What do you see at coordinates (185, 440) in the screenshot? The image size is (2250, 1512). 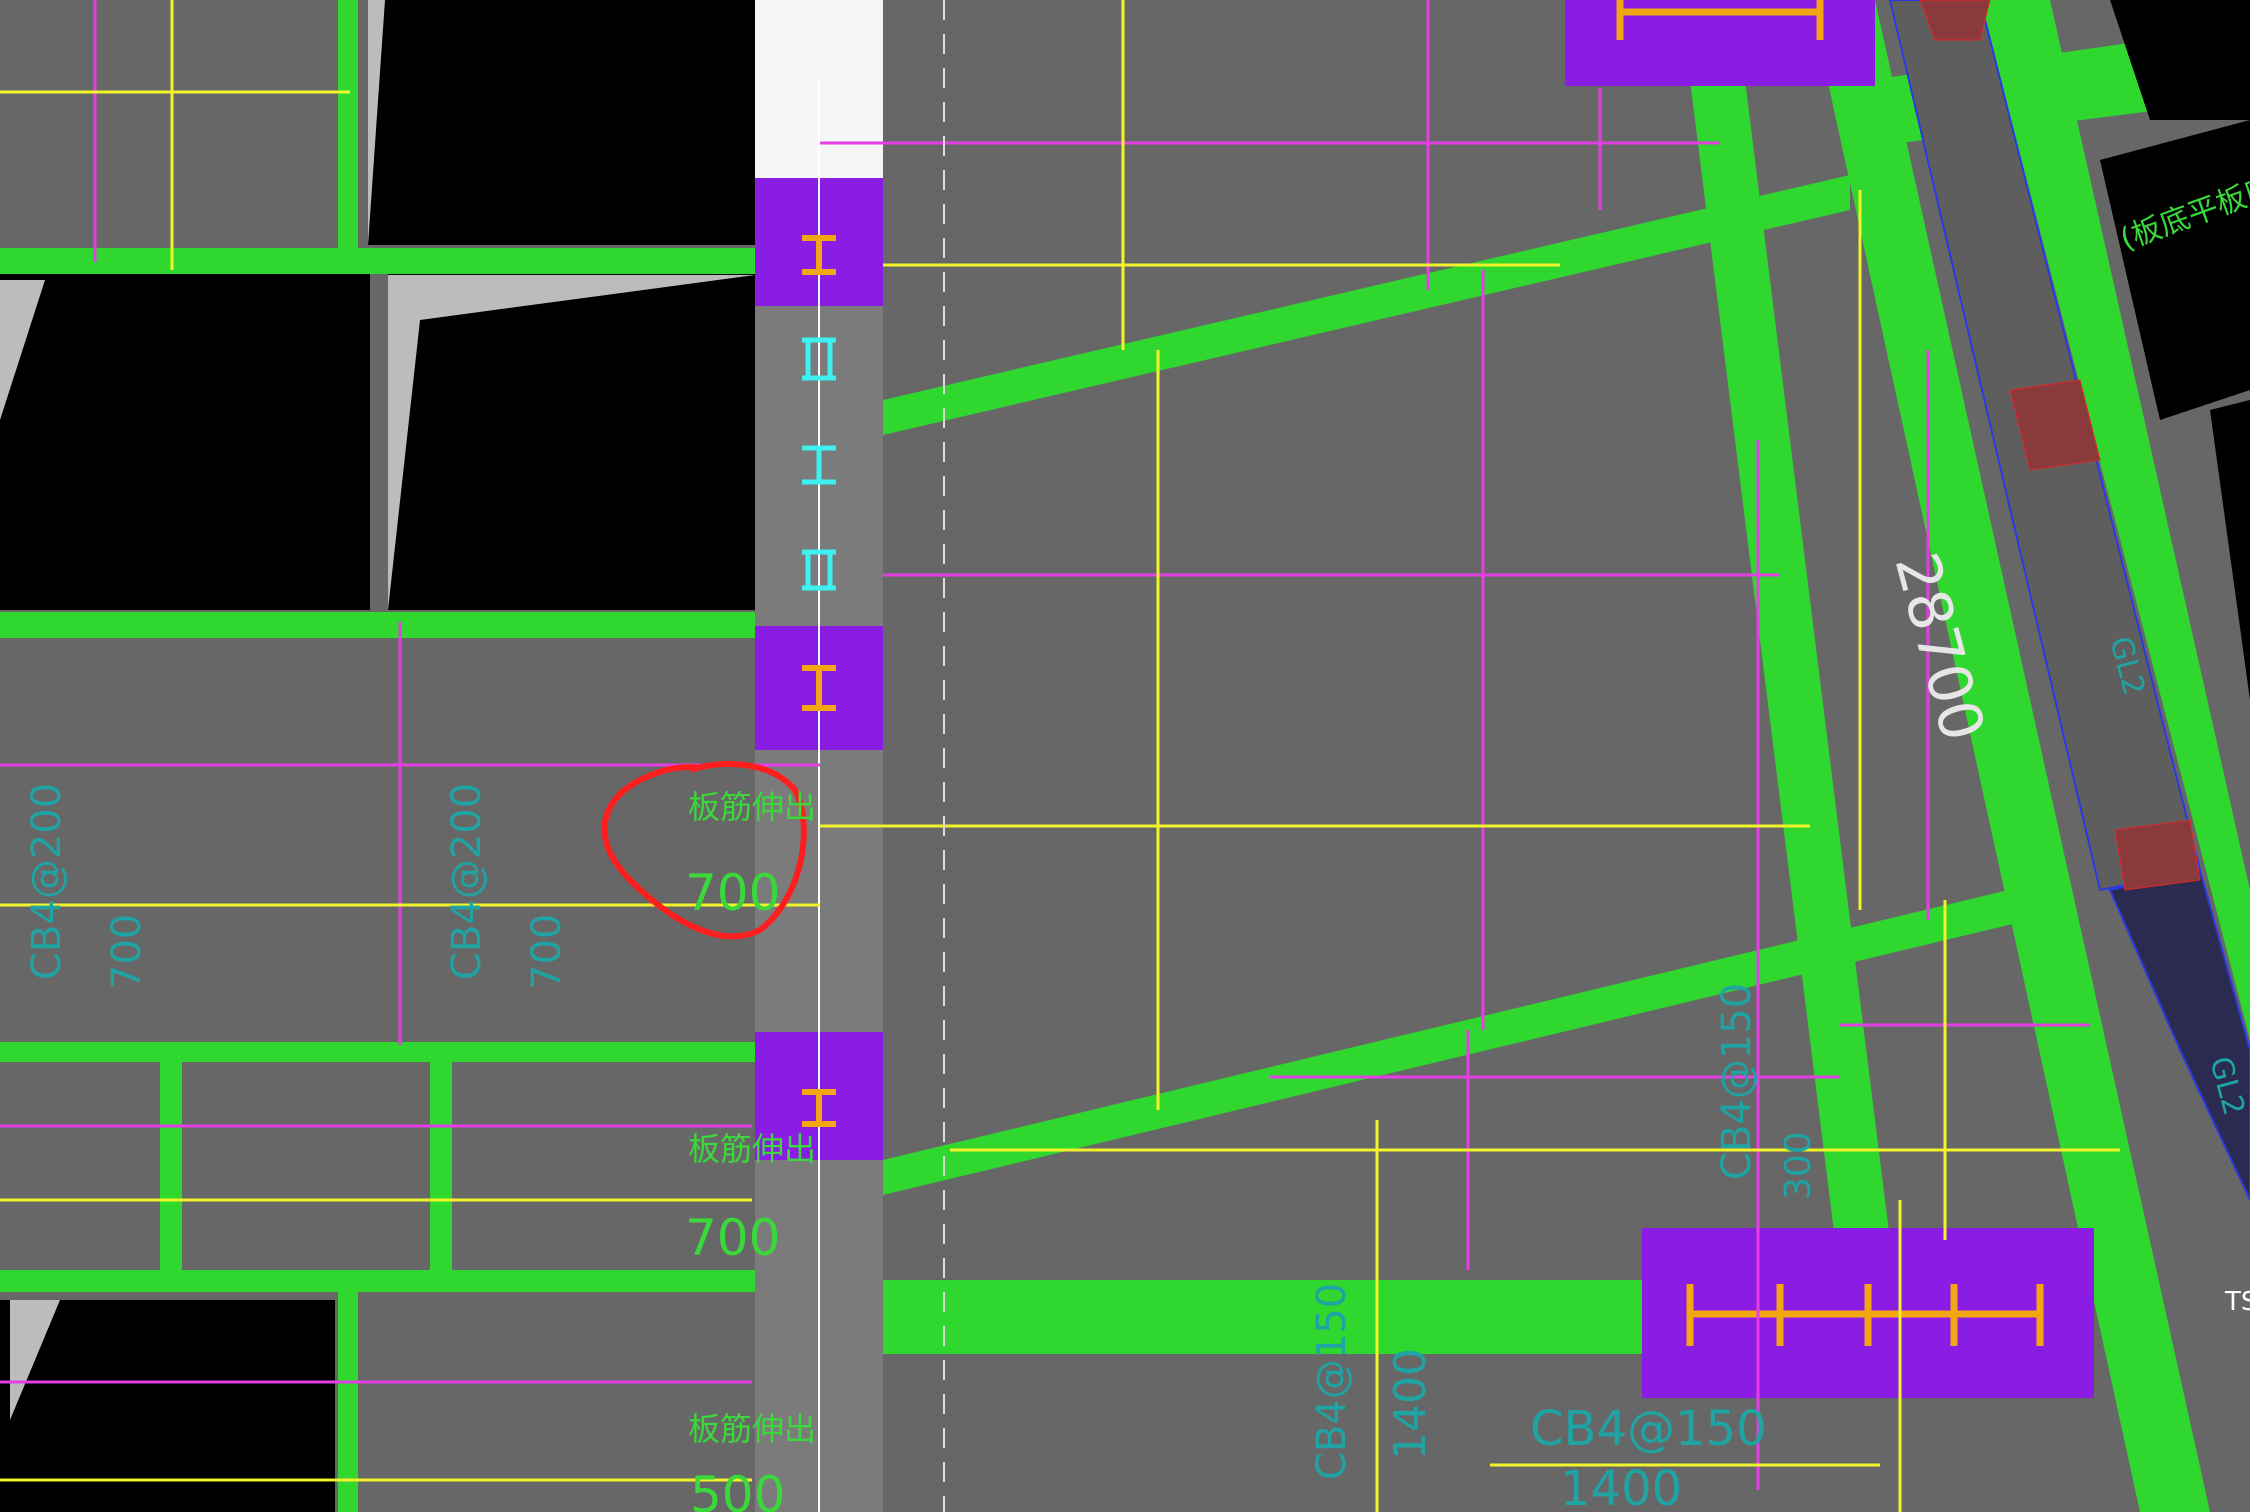 I see `opening-mid-left` at bounding box center [185, 440].